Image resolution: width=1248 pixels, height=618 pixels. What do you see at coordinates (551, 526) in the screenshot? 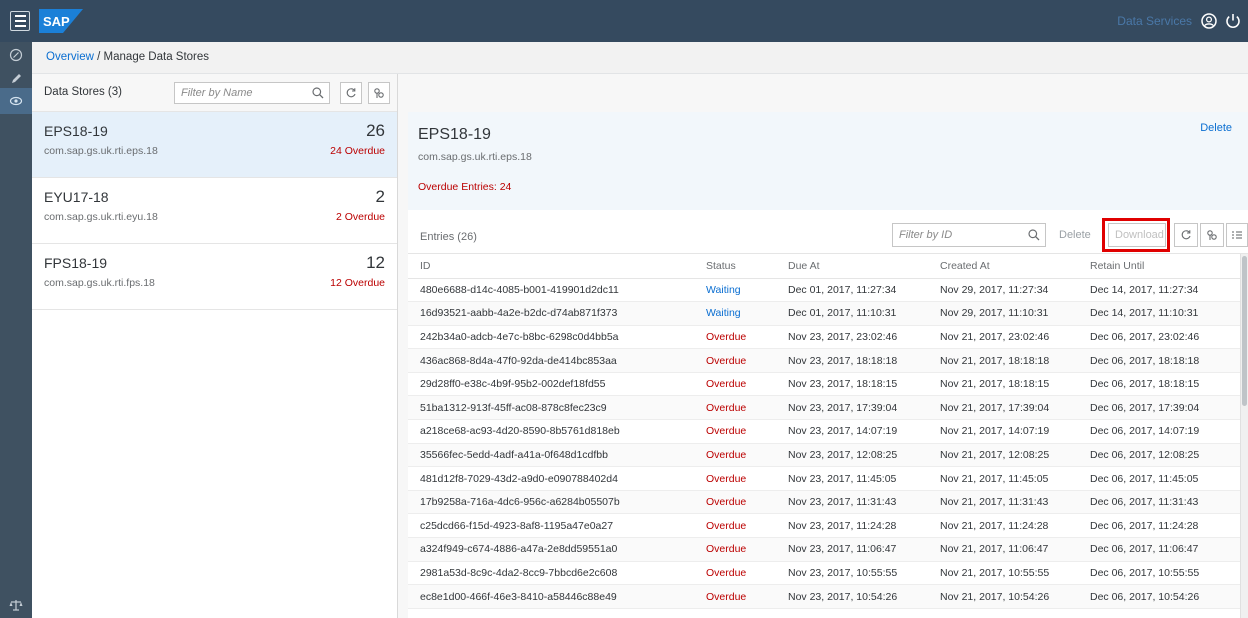
I see `cell-id: c25dcd66-f15d-4923-8af8-1195a47e0a27` at bounding box center [551, 526].